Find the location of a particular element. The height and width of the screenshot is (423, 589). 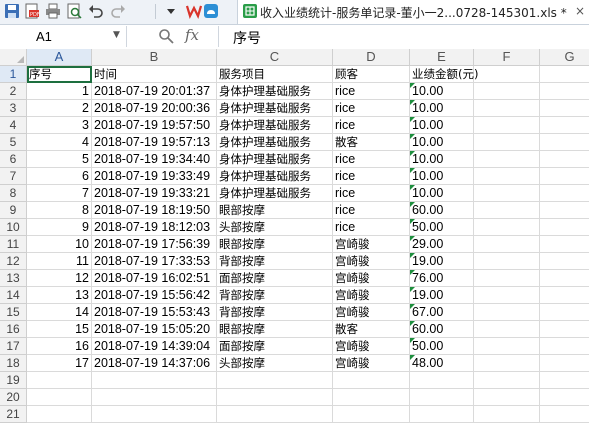

column-header-a: A is located at coordinates (59, 57).